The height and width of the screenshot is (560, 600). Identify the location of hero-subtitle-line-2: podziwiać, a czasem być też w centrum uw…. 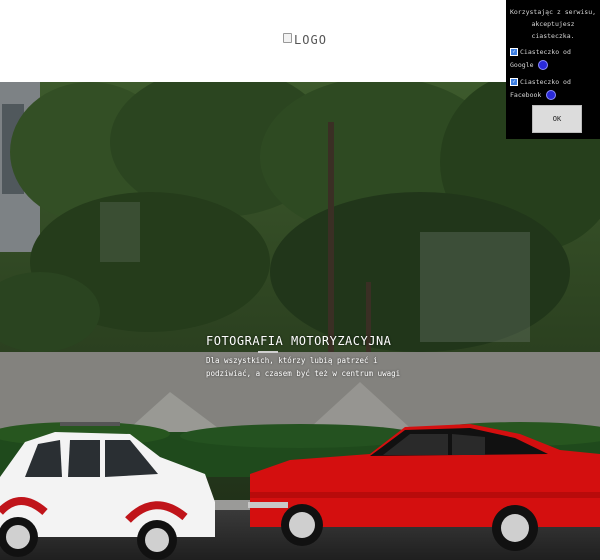
(303, 373).